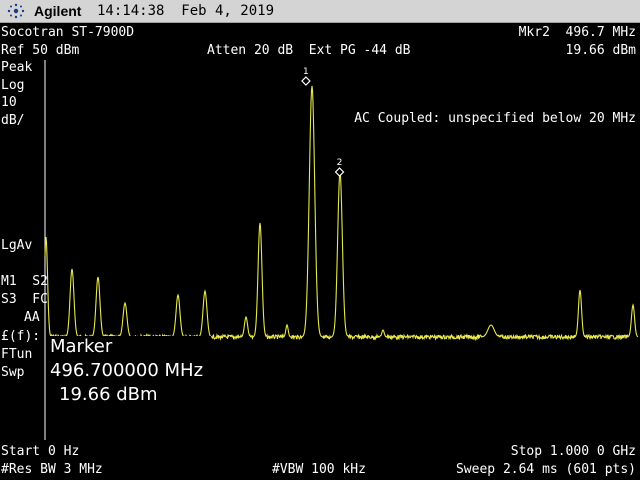 The image size is (640, 480). I want to click on start-frequency: Start 0 Hz, so click(40, 451).